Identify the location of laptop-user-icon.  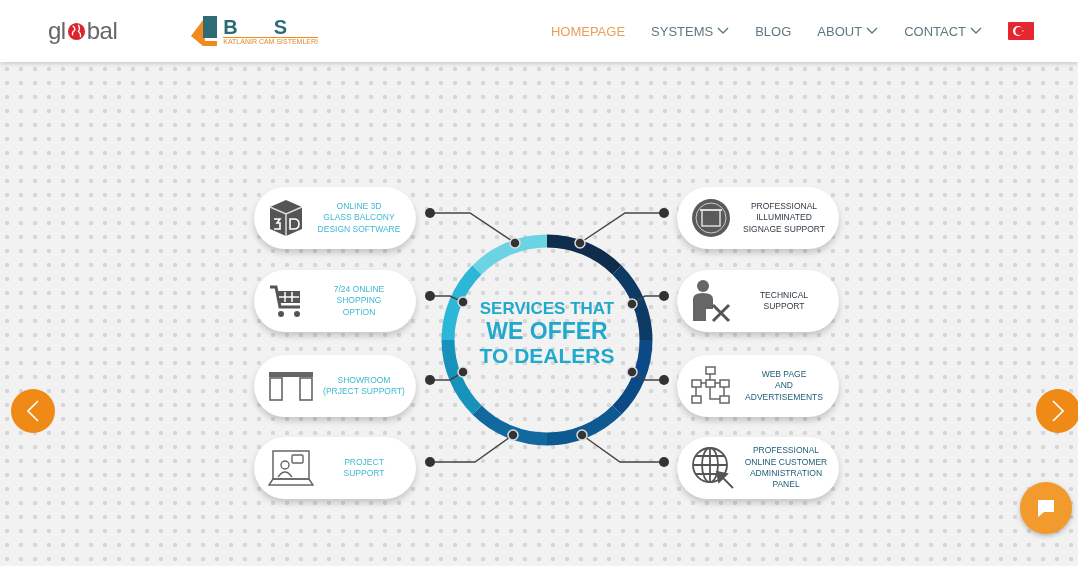
(291, 468).